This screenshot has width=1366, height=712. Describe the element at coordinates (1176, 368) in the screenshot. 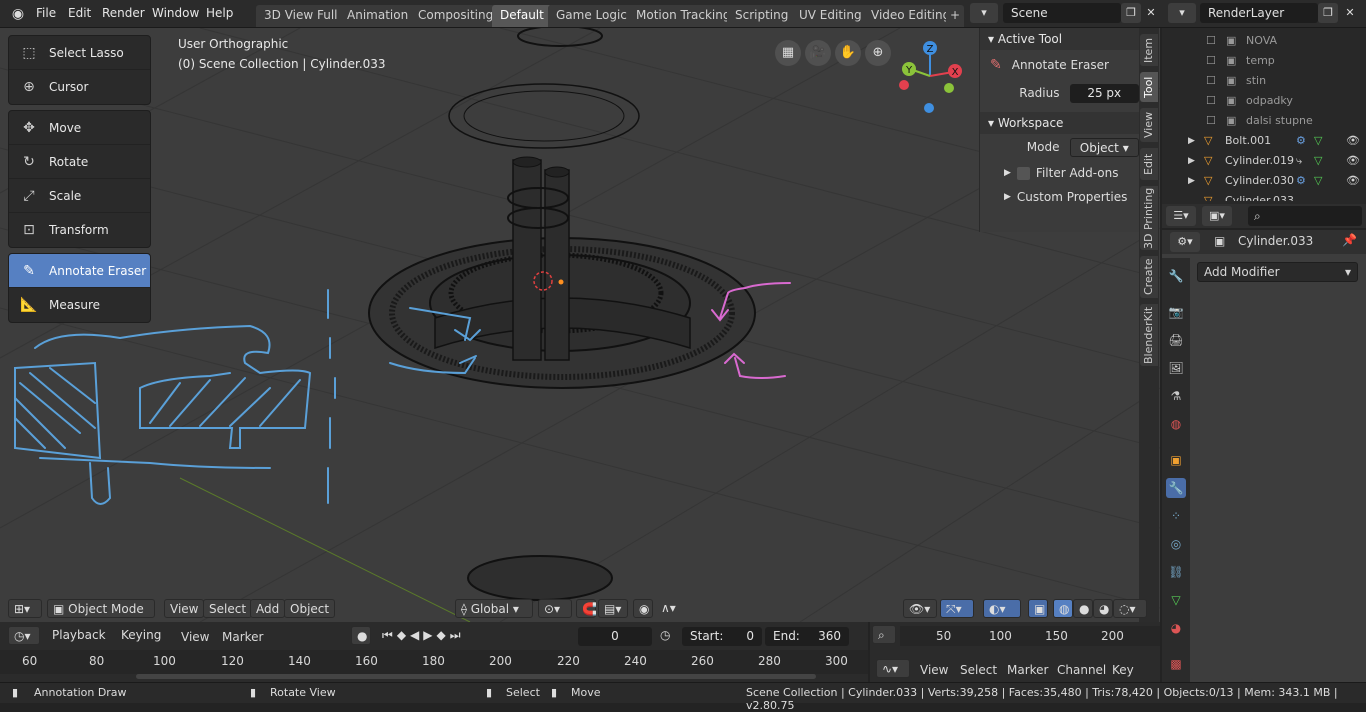

I see `view-layer-icon: 🖼` at that location.